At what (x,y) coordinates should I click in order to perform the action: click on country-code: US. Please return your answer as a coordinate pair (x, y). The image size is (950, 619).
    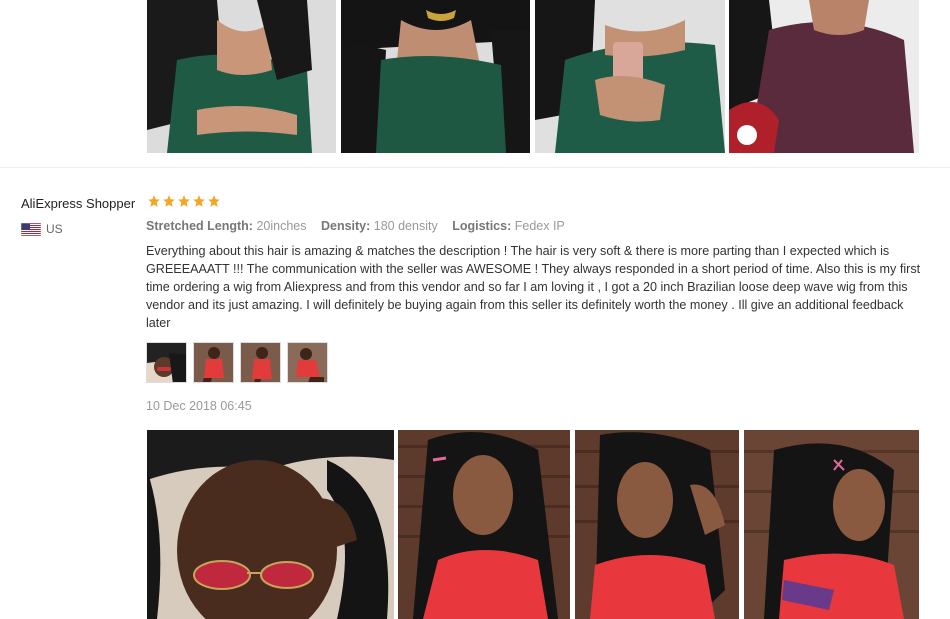
    Looking at the image, I should click on (54, 229).